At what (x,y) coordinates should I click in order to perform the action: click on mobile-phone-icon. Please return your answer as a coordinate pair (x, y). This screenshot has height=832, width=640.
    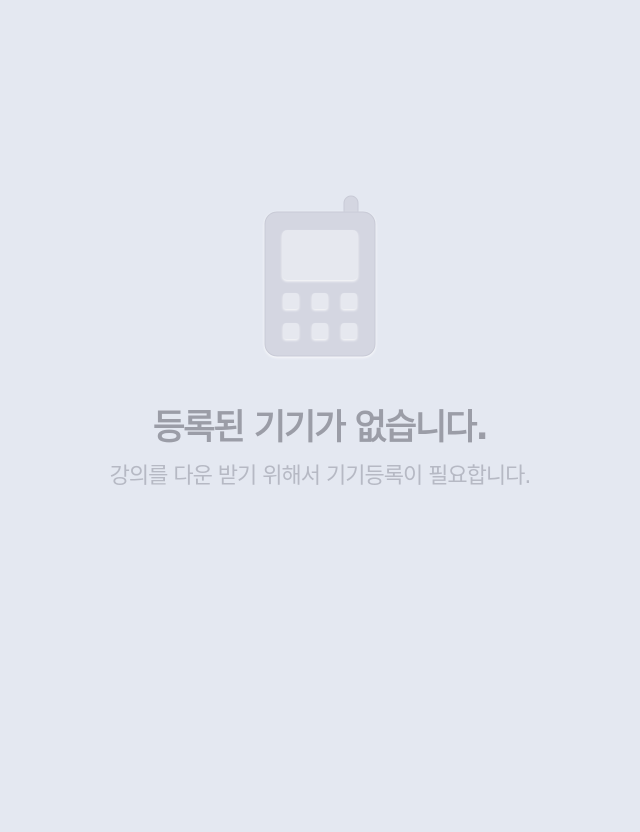
    Looking at the image, I should click on (320, 276).